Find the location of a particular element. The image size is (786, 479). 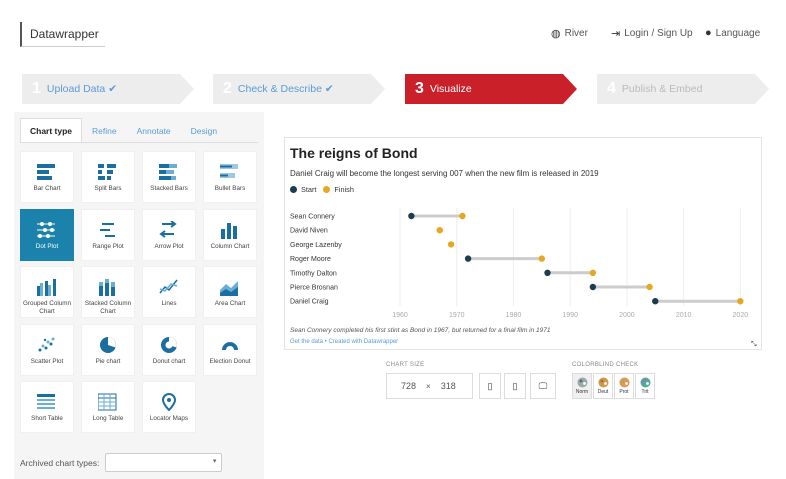

chart-type-dot-plot: Dot Plot is located at coordinates (47, 234).